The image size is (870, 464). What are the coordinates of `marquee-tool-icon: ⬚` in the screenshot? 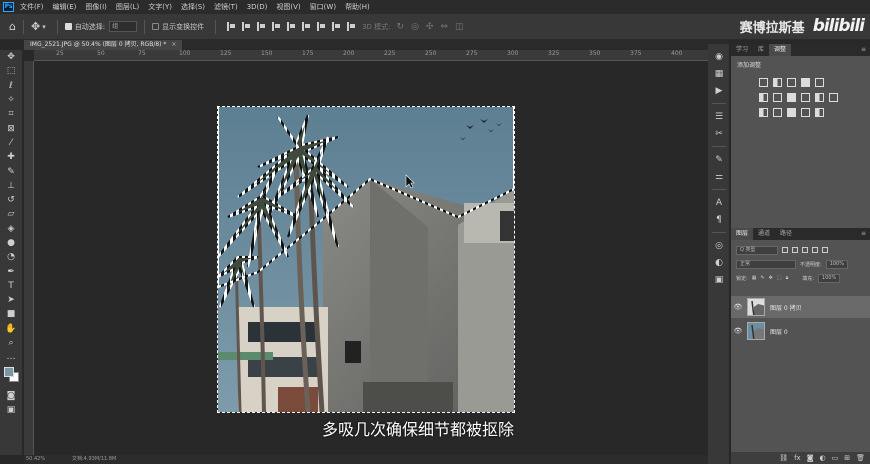 It's located at (11, 71).